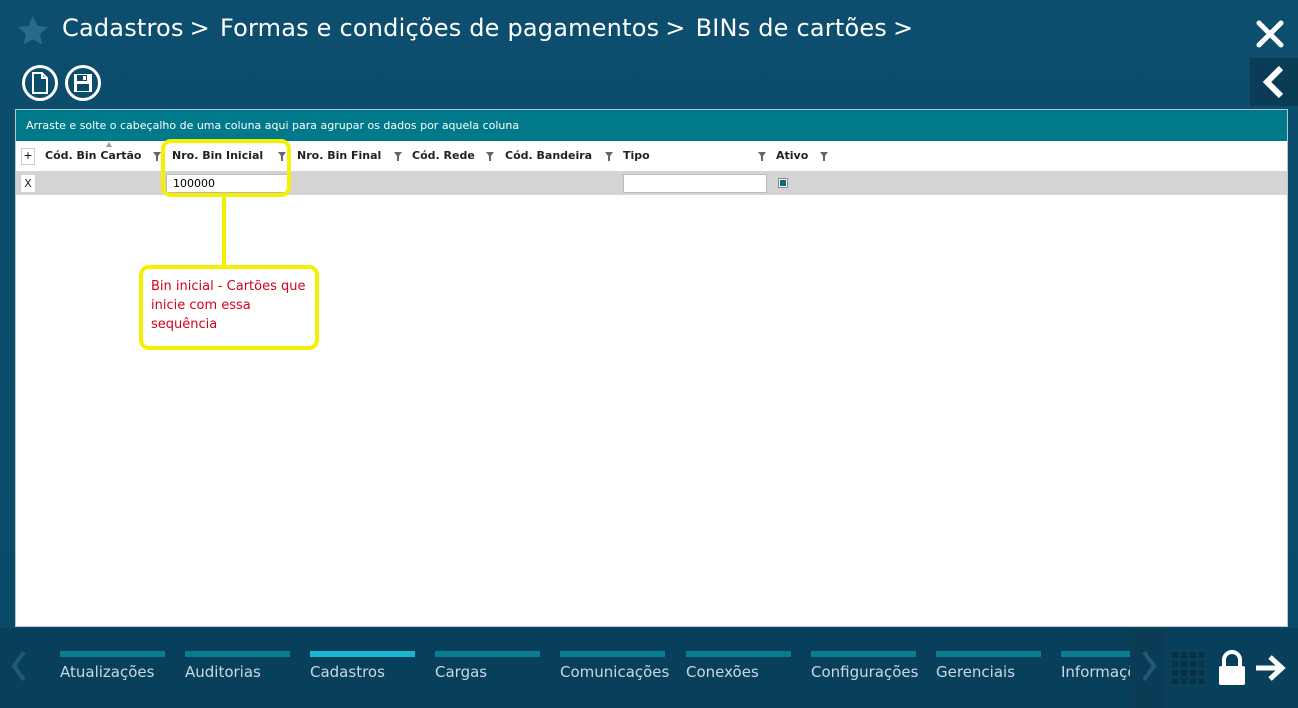 The width and height of the screenshot is (1298, 708). I want to click on tab-configuracoes: Configurações, so click(865, 671).